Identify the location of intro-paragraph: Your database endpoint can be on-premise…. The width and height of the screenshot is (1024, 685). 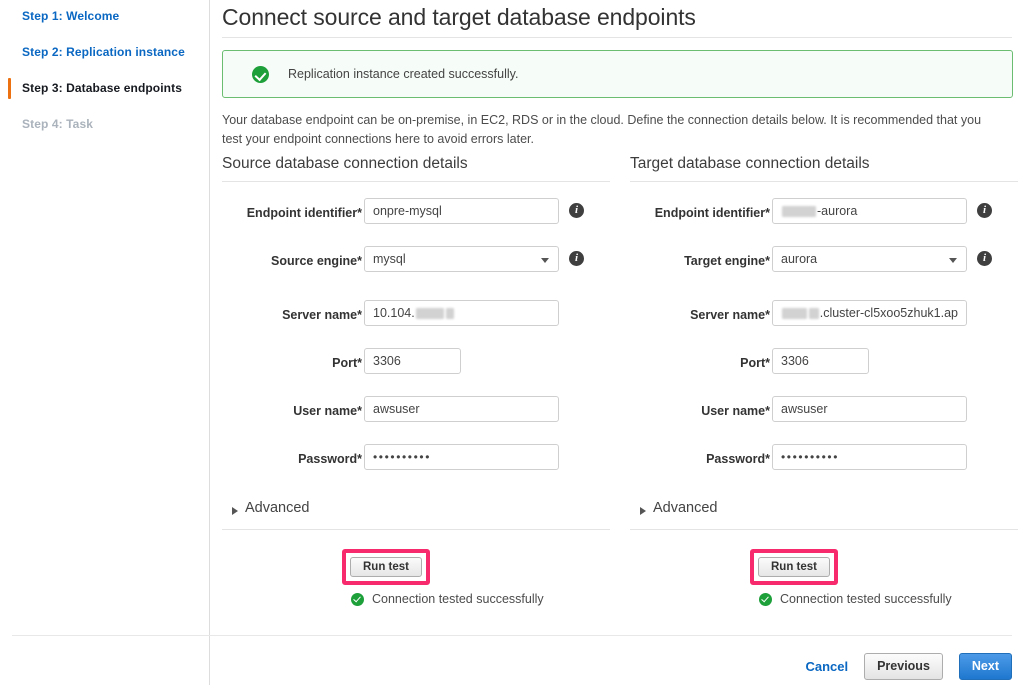
(602, 129).